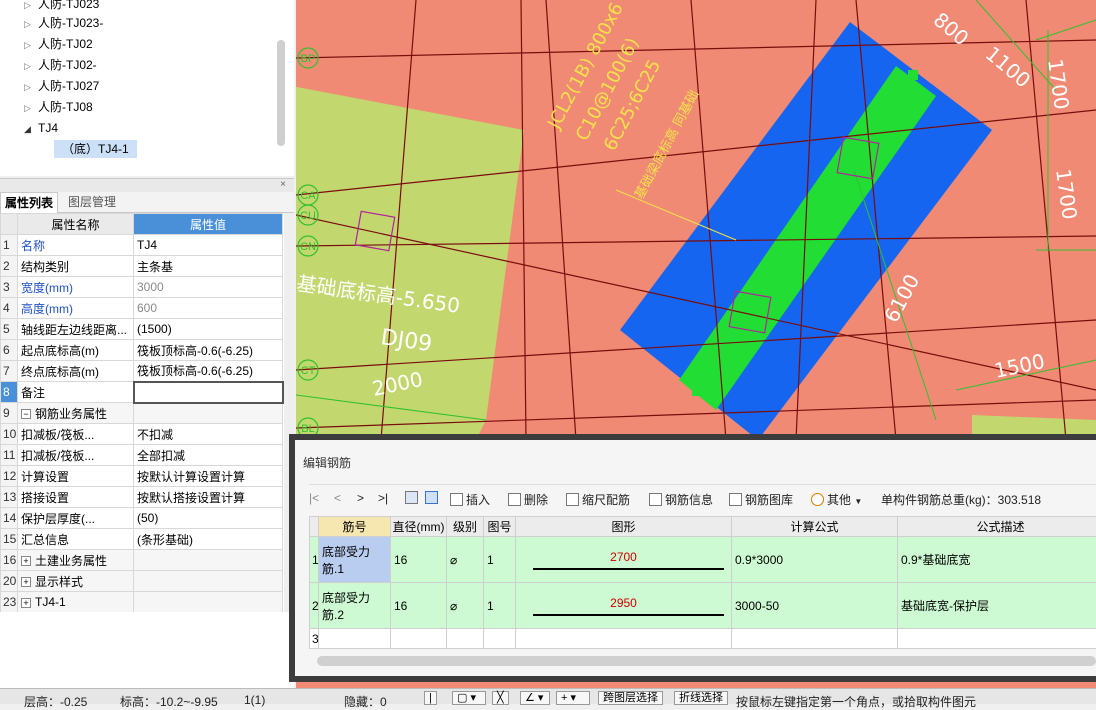  Describe the element at coordinates (208, 497) in the screenshot. I see `property-value: 按默认搭接设置计算` at that location.